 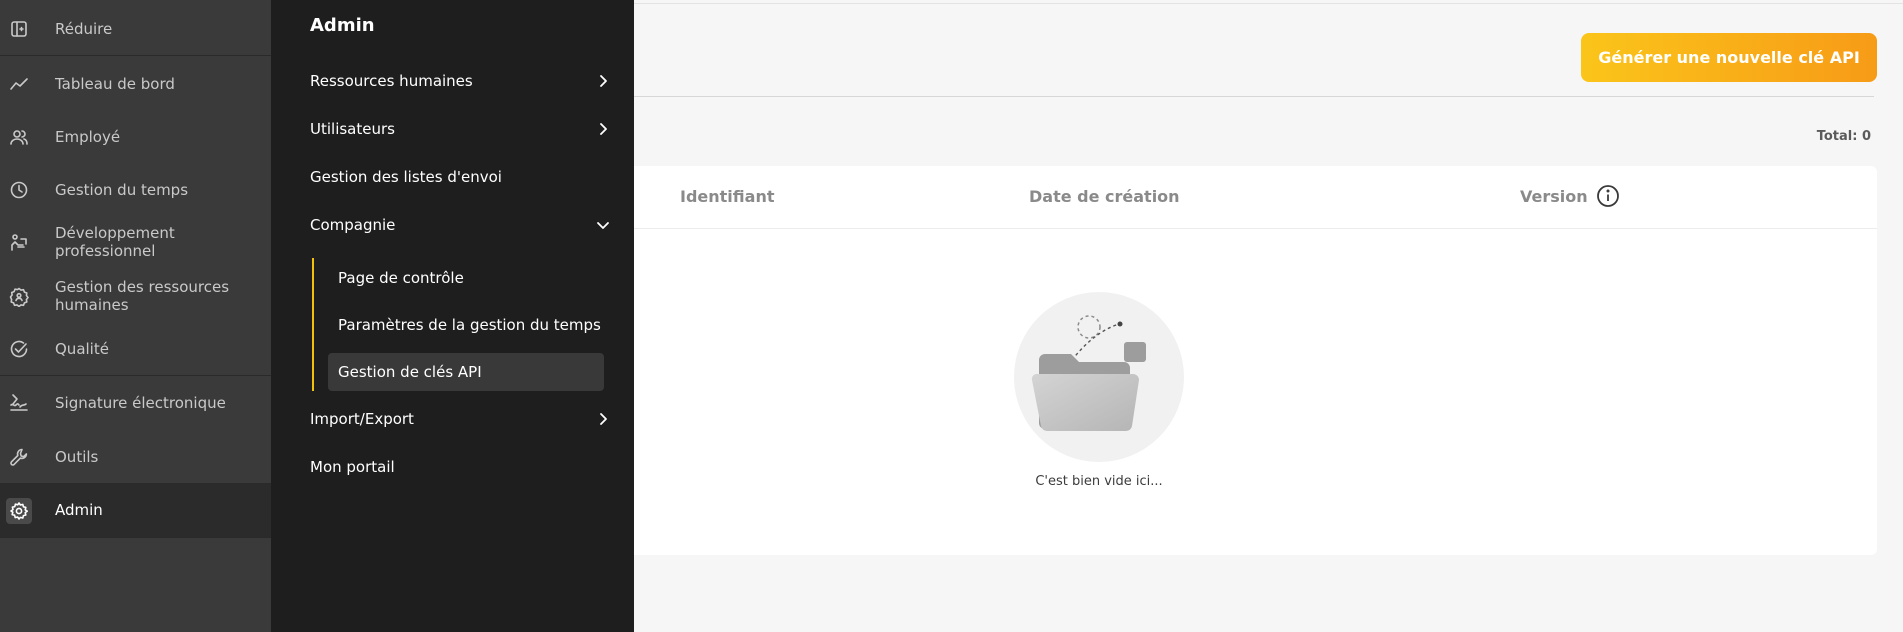 I want to click on menu-item-time-management-settings: Paramètres de la gestion du temps, so click(x=466, y=325).